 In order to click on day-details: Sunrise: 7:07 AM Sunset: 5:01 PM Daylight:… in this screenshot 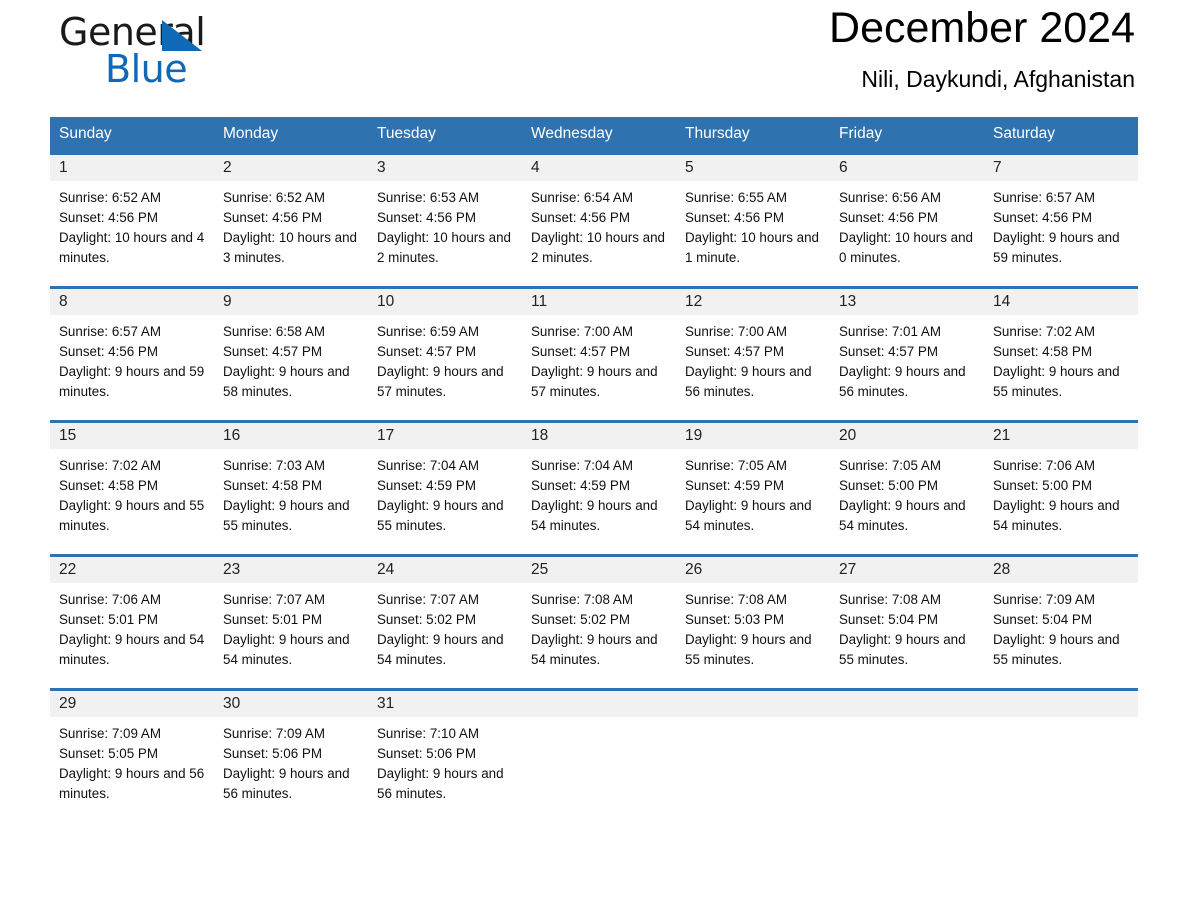, I will do `click(291, 626)`.